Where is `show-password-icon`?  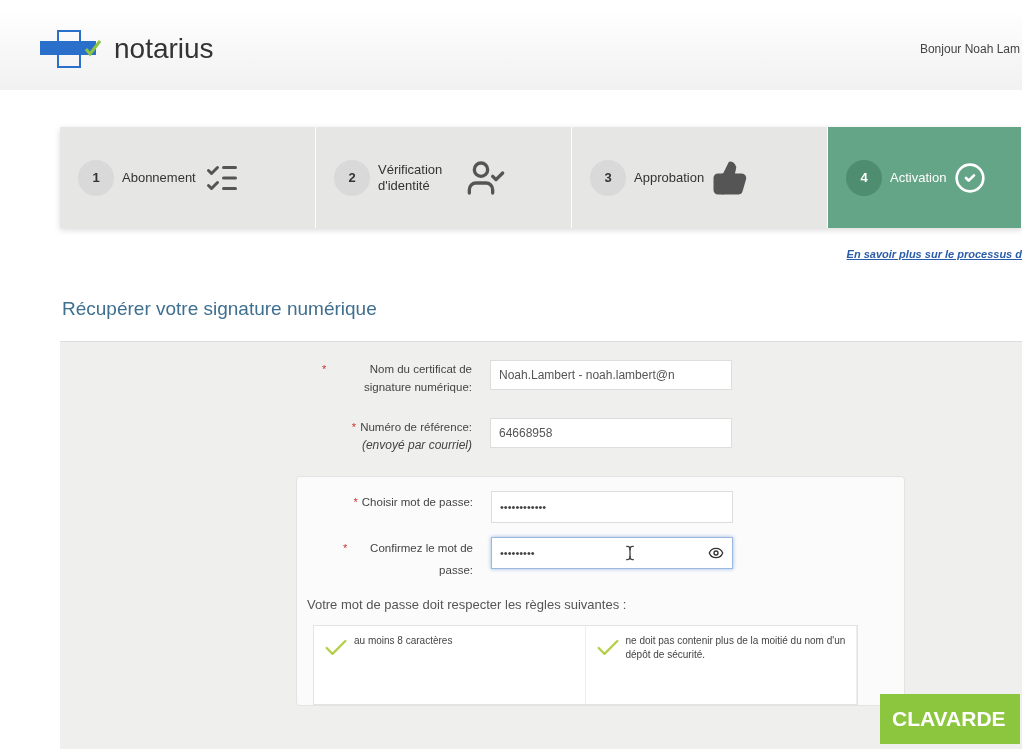
show-password-icon is located at coordinates (716, 553).